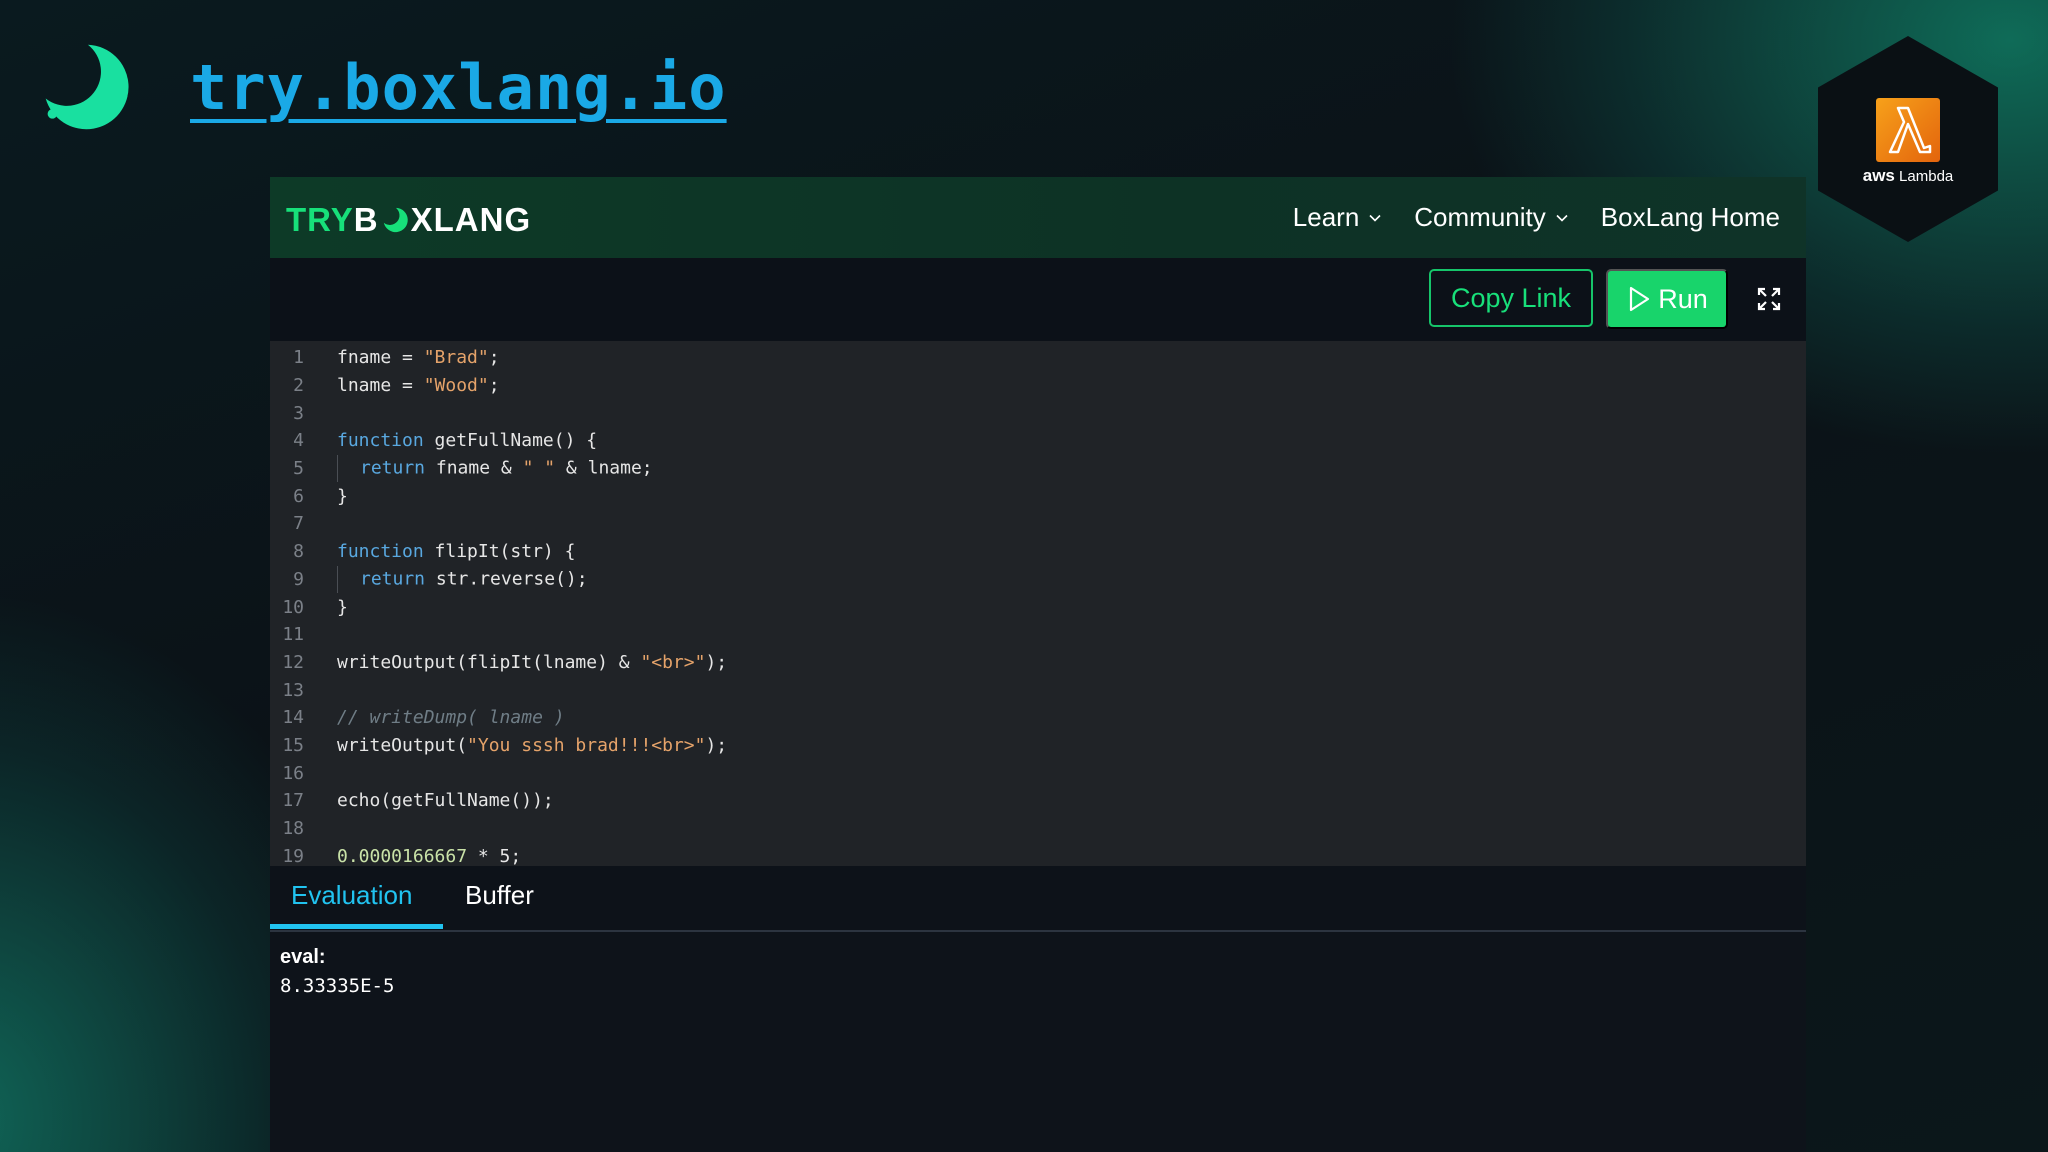 The height and width of the screenshot is (1152, 2048). I want to click on code-token: writeOutput(flipIt(lname) &, so click(489, 662).